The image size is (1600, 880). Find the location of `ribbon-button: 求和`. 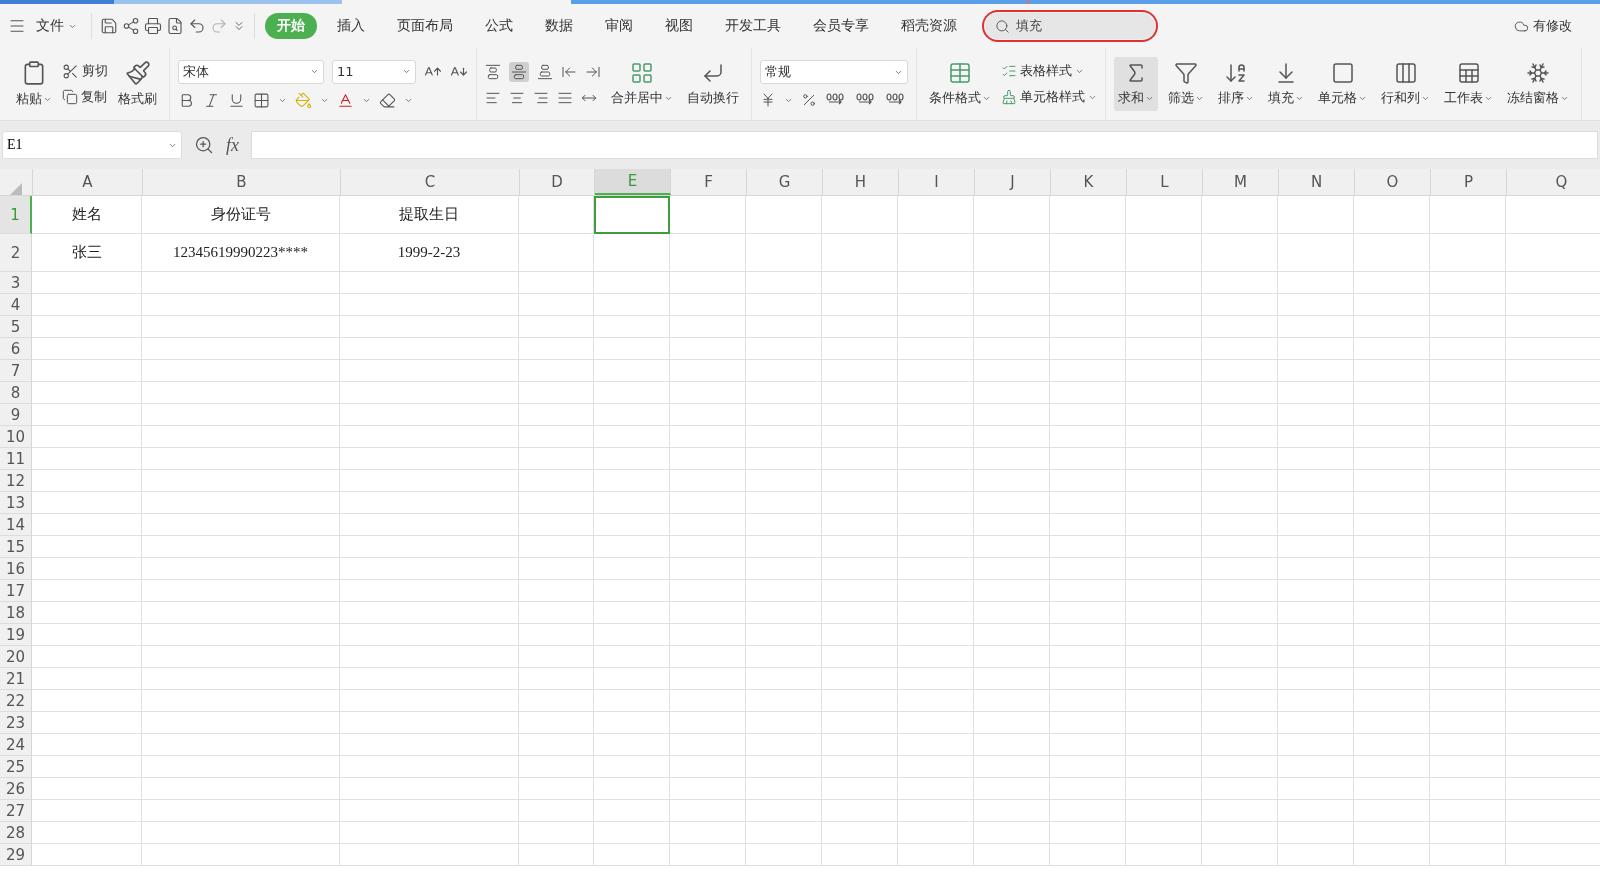

ribbon-button: 求和 is located at coordinates (1136, 84).